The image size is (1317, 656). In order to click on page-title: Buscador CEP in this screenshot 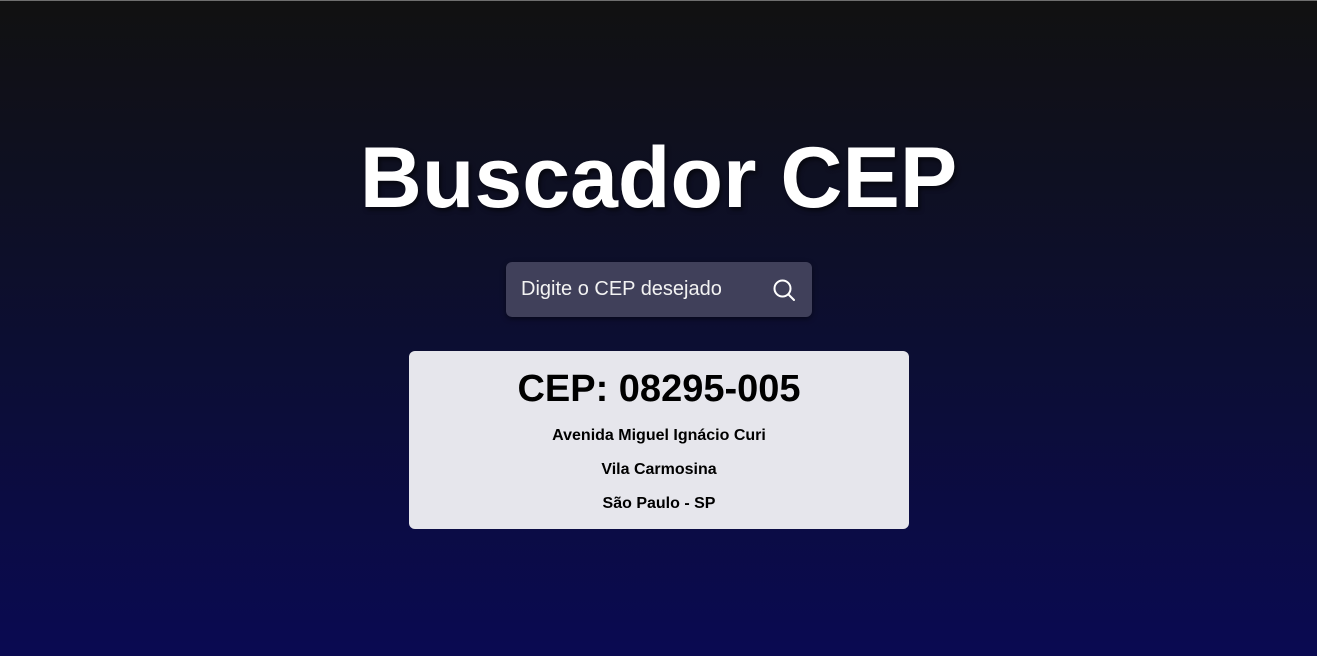, I will do `click(658, 178)`.